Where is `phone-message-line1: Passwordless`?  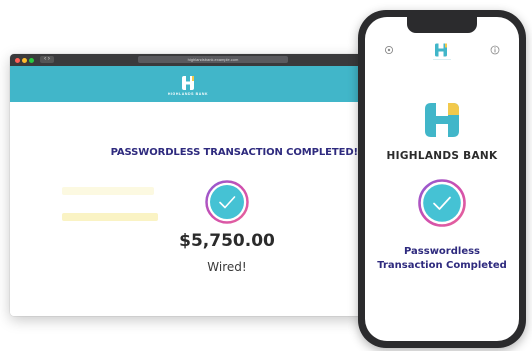 phone-message-line1: Passwordless is located at coordinates (442, 251).